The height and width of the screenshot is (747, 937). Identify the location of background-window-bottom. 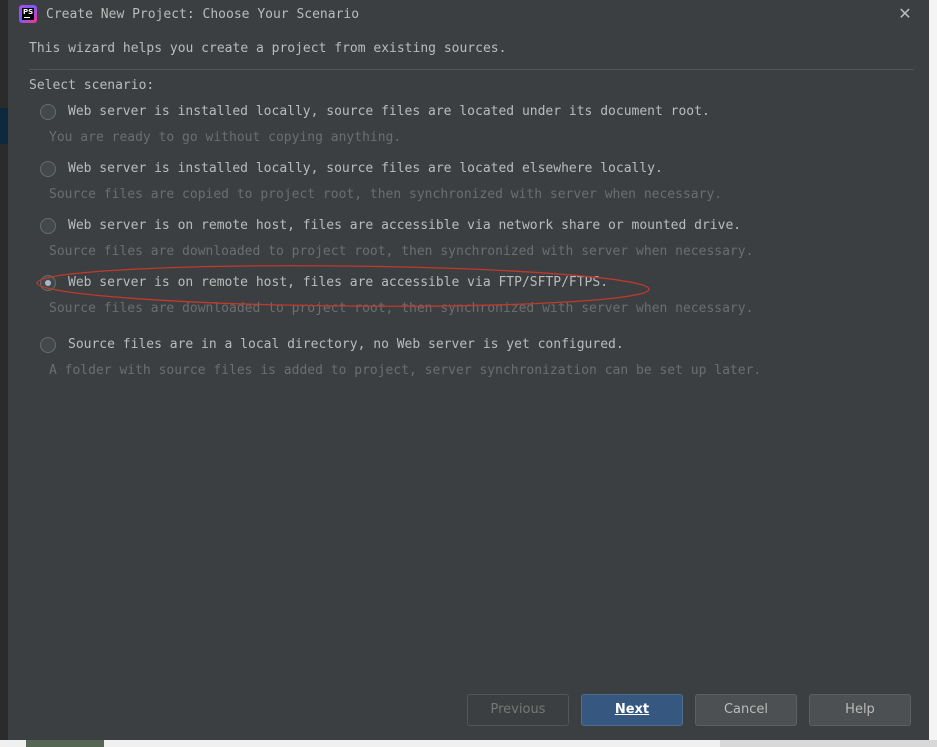
(468, 743).